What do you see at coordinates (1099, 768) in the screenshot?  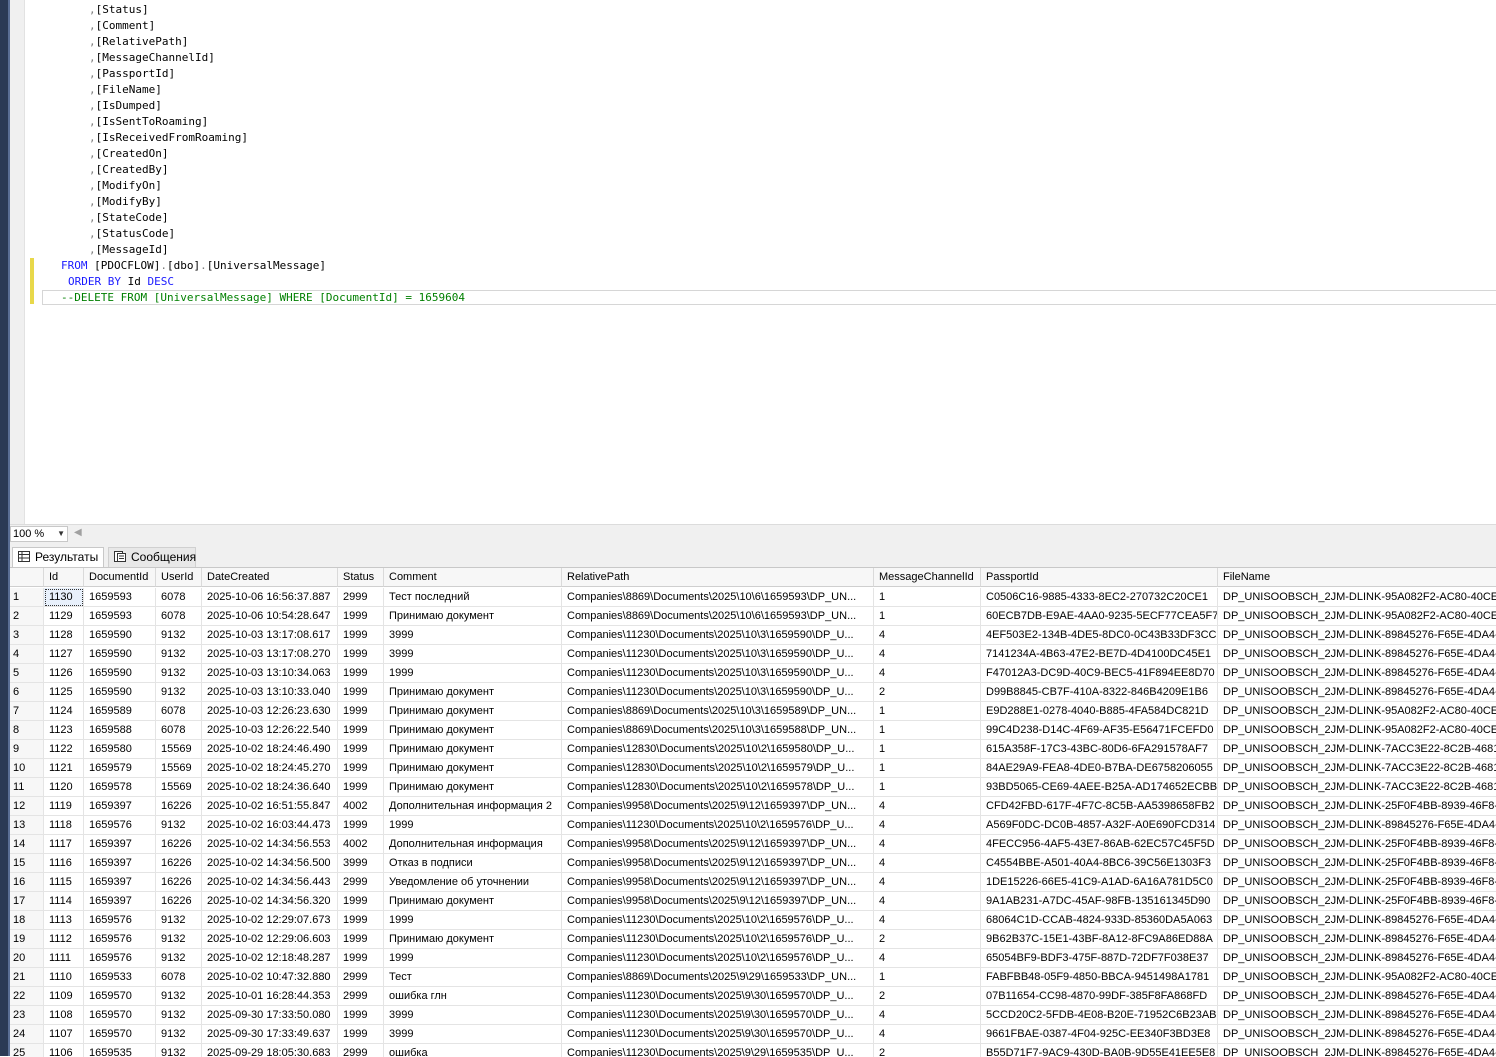 I see `cell-passportid: 84AE29A9-FEA8-4DE0-B7BA-DE6758206055` at bounding box center [1099, 768].